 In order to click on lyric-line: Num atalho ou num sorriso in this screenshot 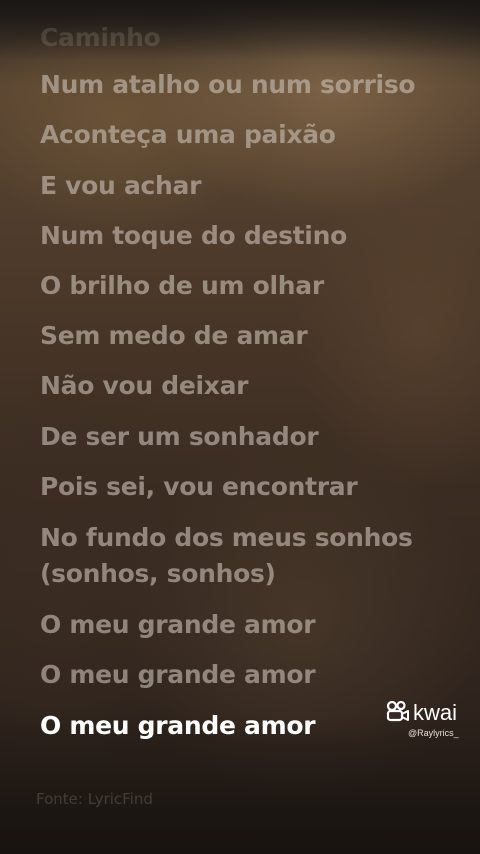, I will do `click(228, 85)`.